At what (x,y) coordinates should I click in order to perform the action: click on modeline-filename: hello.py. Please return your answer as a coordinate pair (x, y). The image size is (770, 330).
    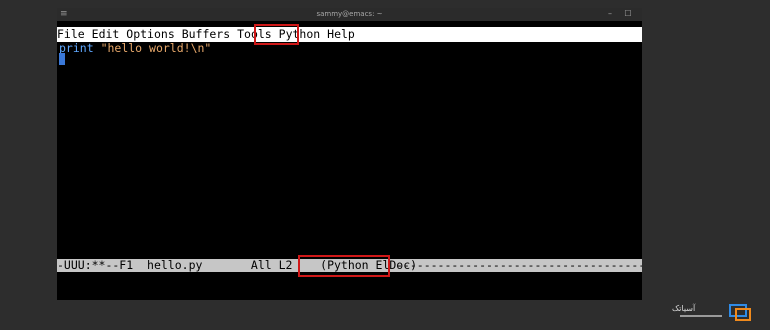
    Looking at the image, I should click on (175, 265).